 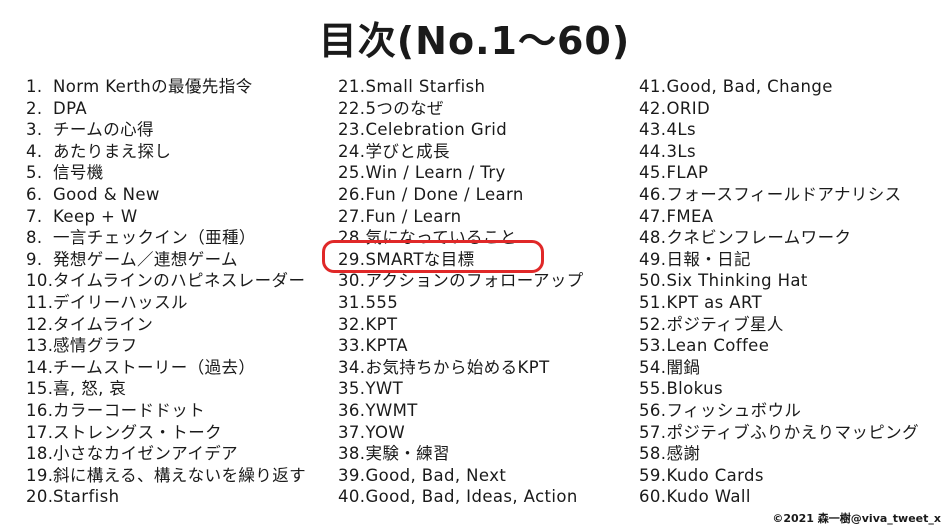 What do you see at coordinates (178, 303) in the screenshot?
I see `toc-item: 11.デイリーハッスル` at bounding box center [178, 303].